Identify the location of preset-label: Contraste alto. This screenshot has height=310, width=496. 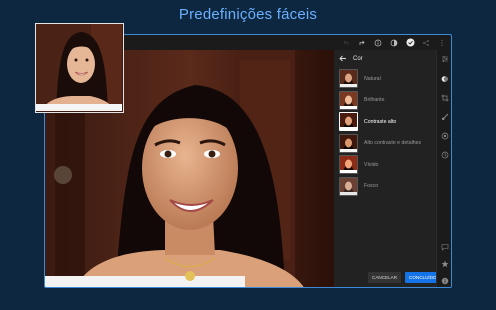
(380, 121).